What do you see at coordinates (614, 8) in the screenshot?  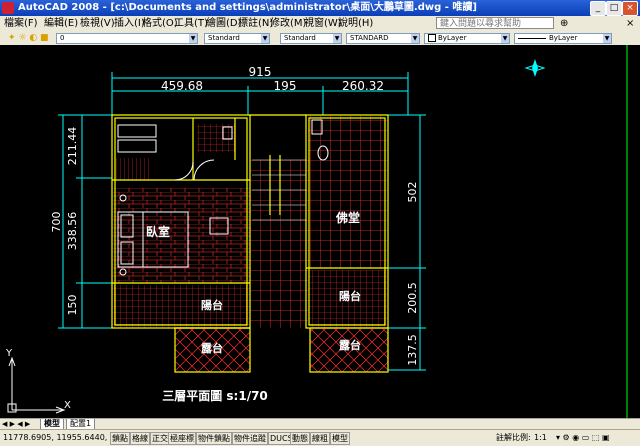 I see `maximize-button: □` at bounding box center [614, 8].